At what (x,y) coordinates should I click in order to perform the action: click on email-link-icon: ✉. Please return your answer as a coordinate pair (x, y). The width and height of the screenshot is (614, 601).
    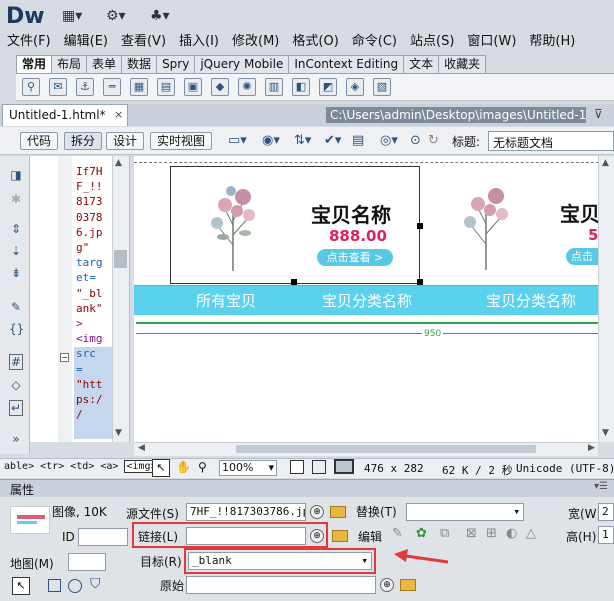
    Looking at the image, I should click on (58, 87).